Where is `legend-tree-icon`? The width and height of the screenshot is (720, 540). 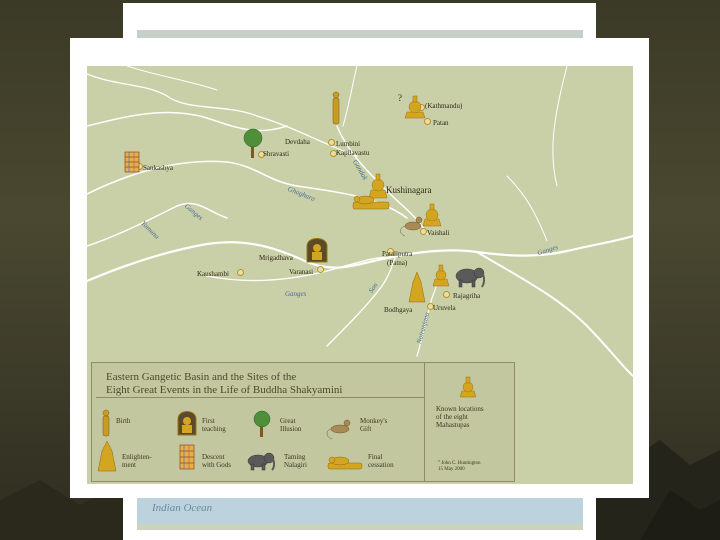
legend-tree-icon is located at coordinates (262, 423).